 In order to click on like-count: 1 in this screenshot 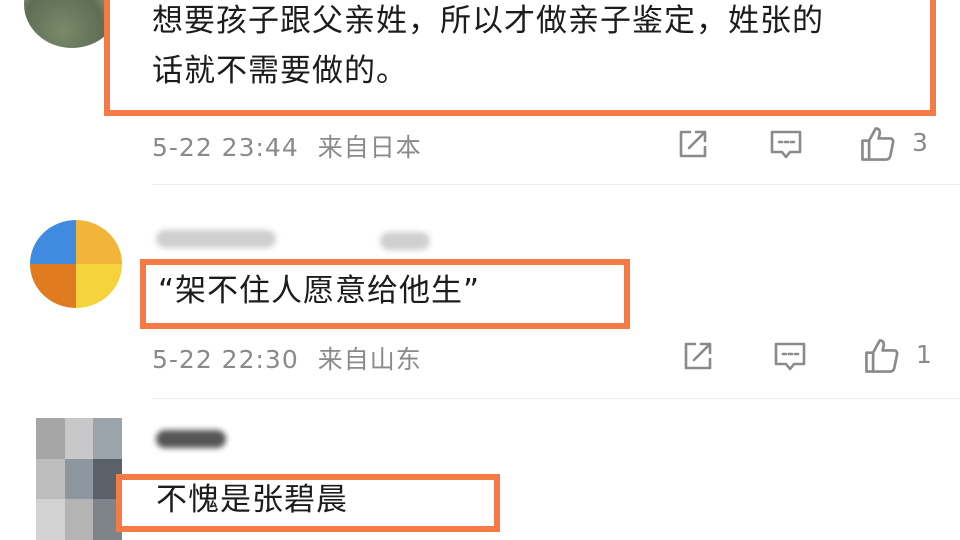, I will do `click(924, 354)`.